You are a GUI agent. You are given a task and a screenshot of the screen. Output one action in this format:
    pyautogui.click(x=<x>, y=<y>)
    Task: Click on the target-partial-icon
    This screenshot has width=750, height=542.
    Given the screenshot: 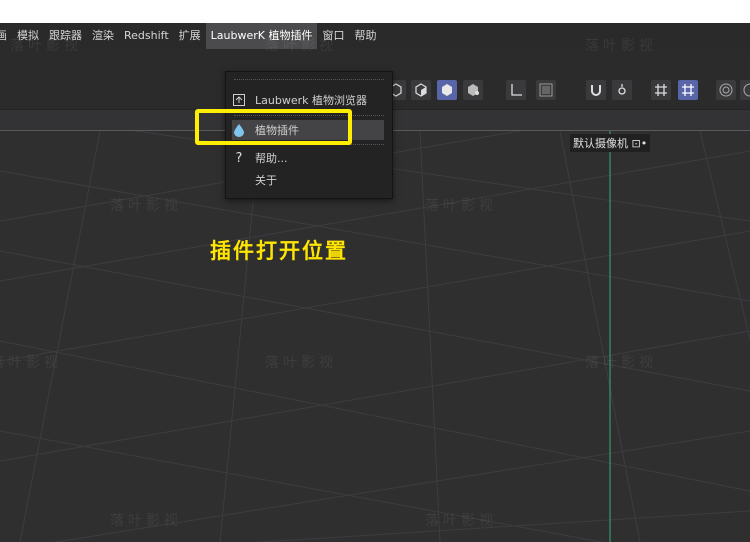 What is the action you would take?
    pyautogui.click(x=745, y=90)
    